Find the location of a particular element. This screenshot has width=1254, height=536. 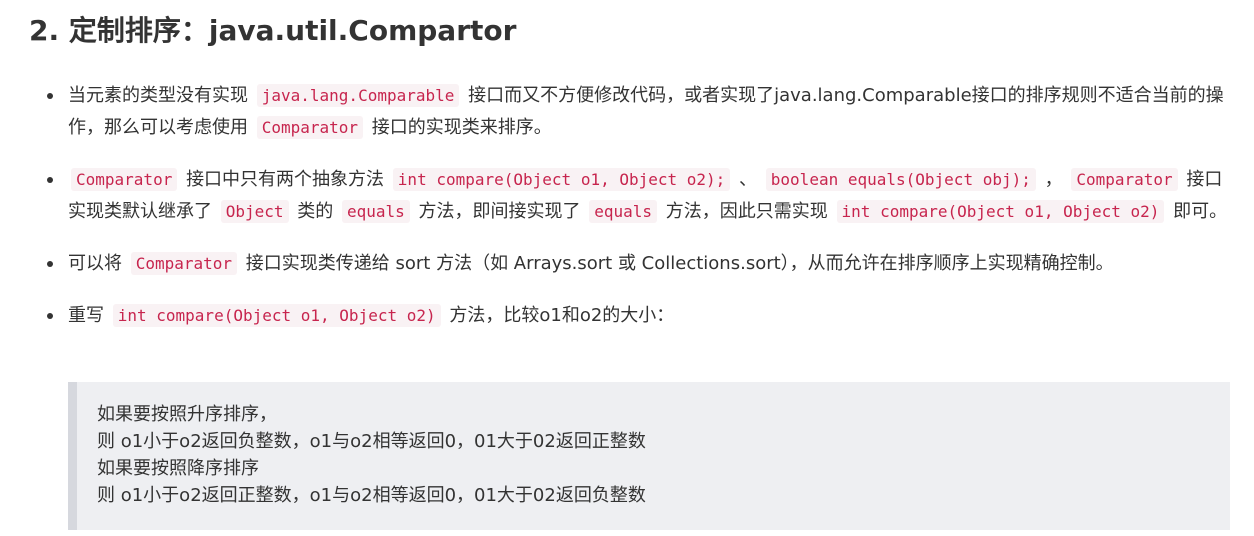

bullet-text: 即可。 is located at coordinates (1200, 211).